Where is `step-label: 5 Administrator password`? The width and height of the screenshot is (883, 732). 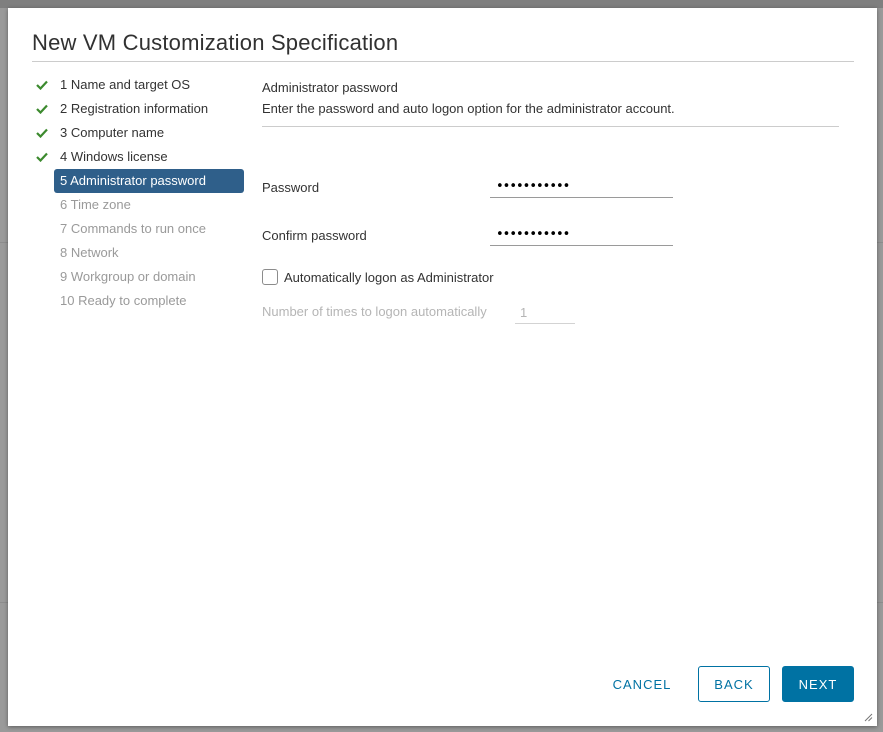
step-label: 5 Administrator password is located at coordinates (133, 180).